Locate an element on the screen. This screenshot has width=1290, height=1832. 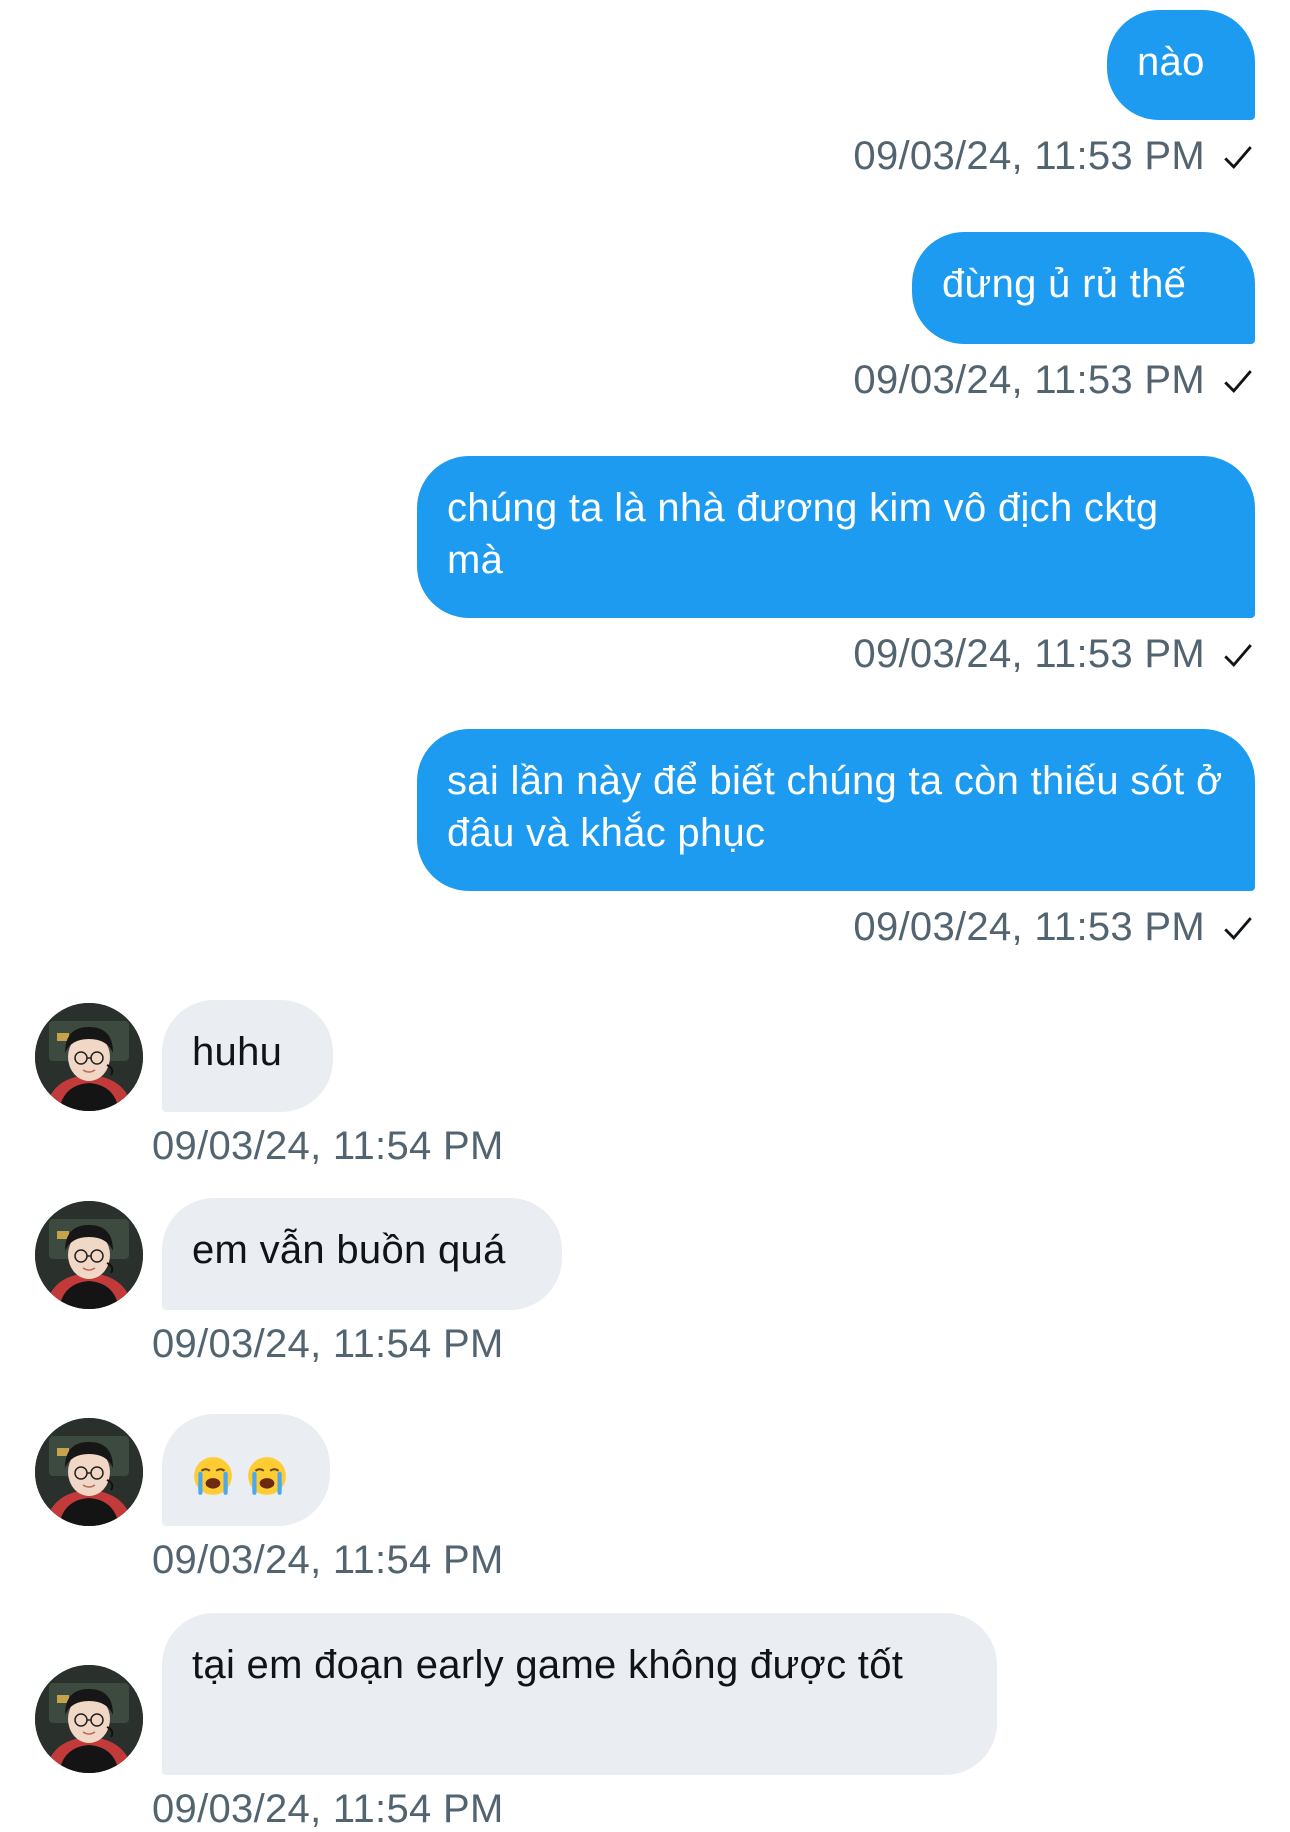
message-bubble-received: huhu is located at coordinates (247, 1056).